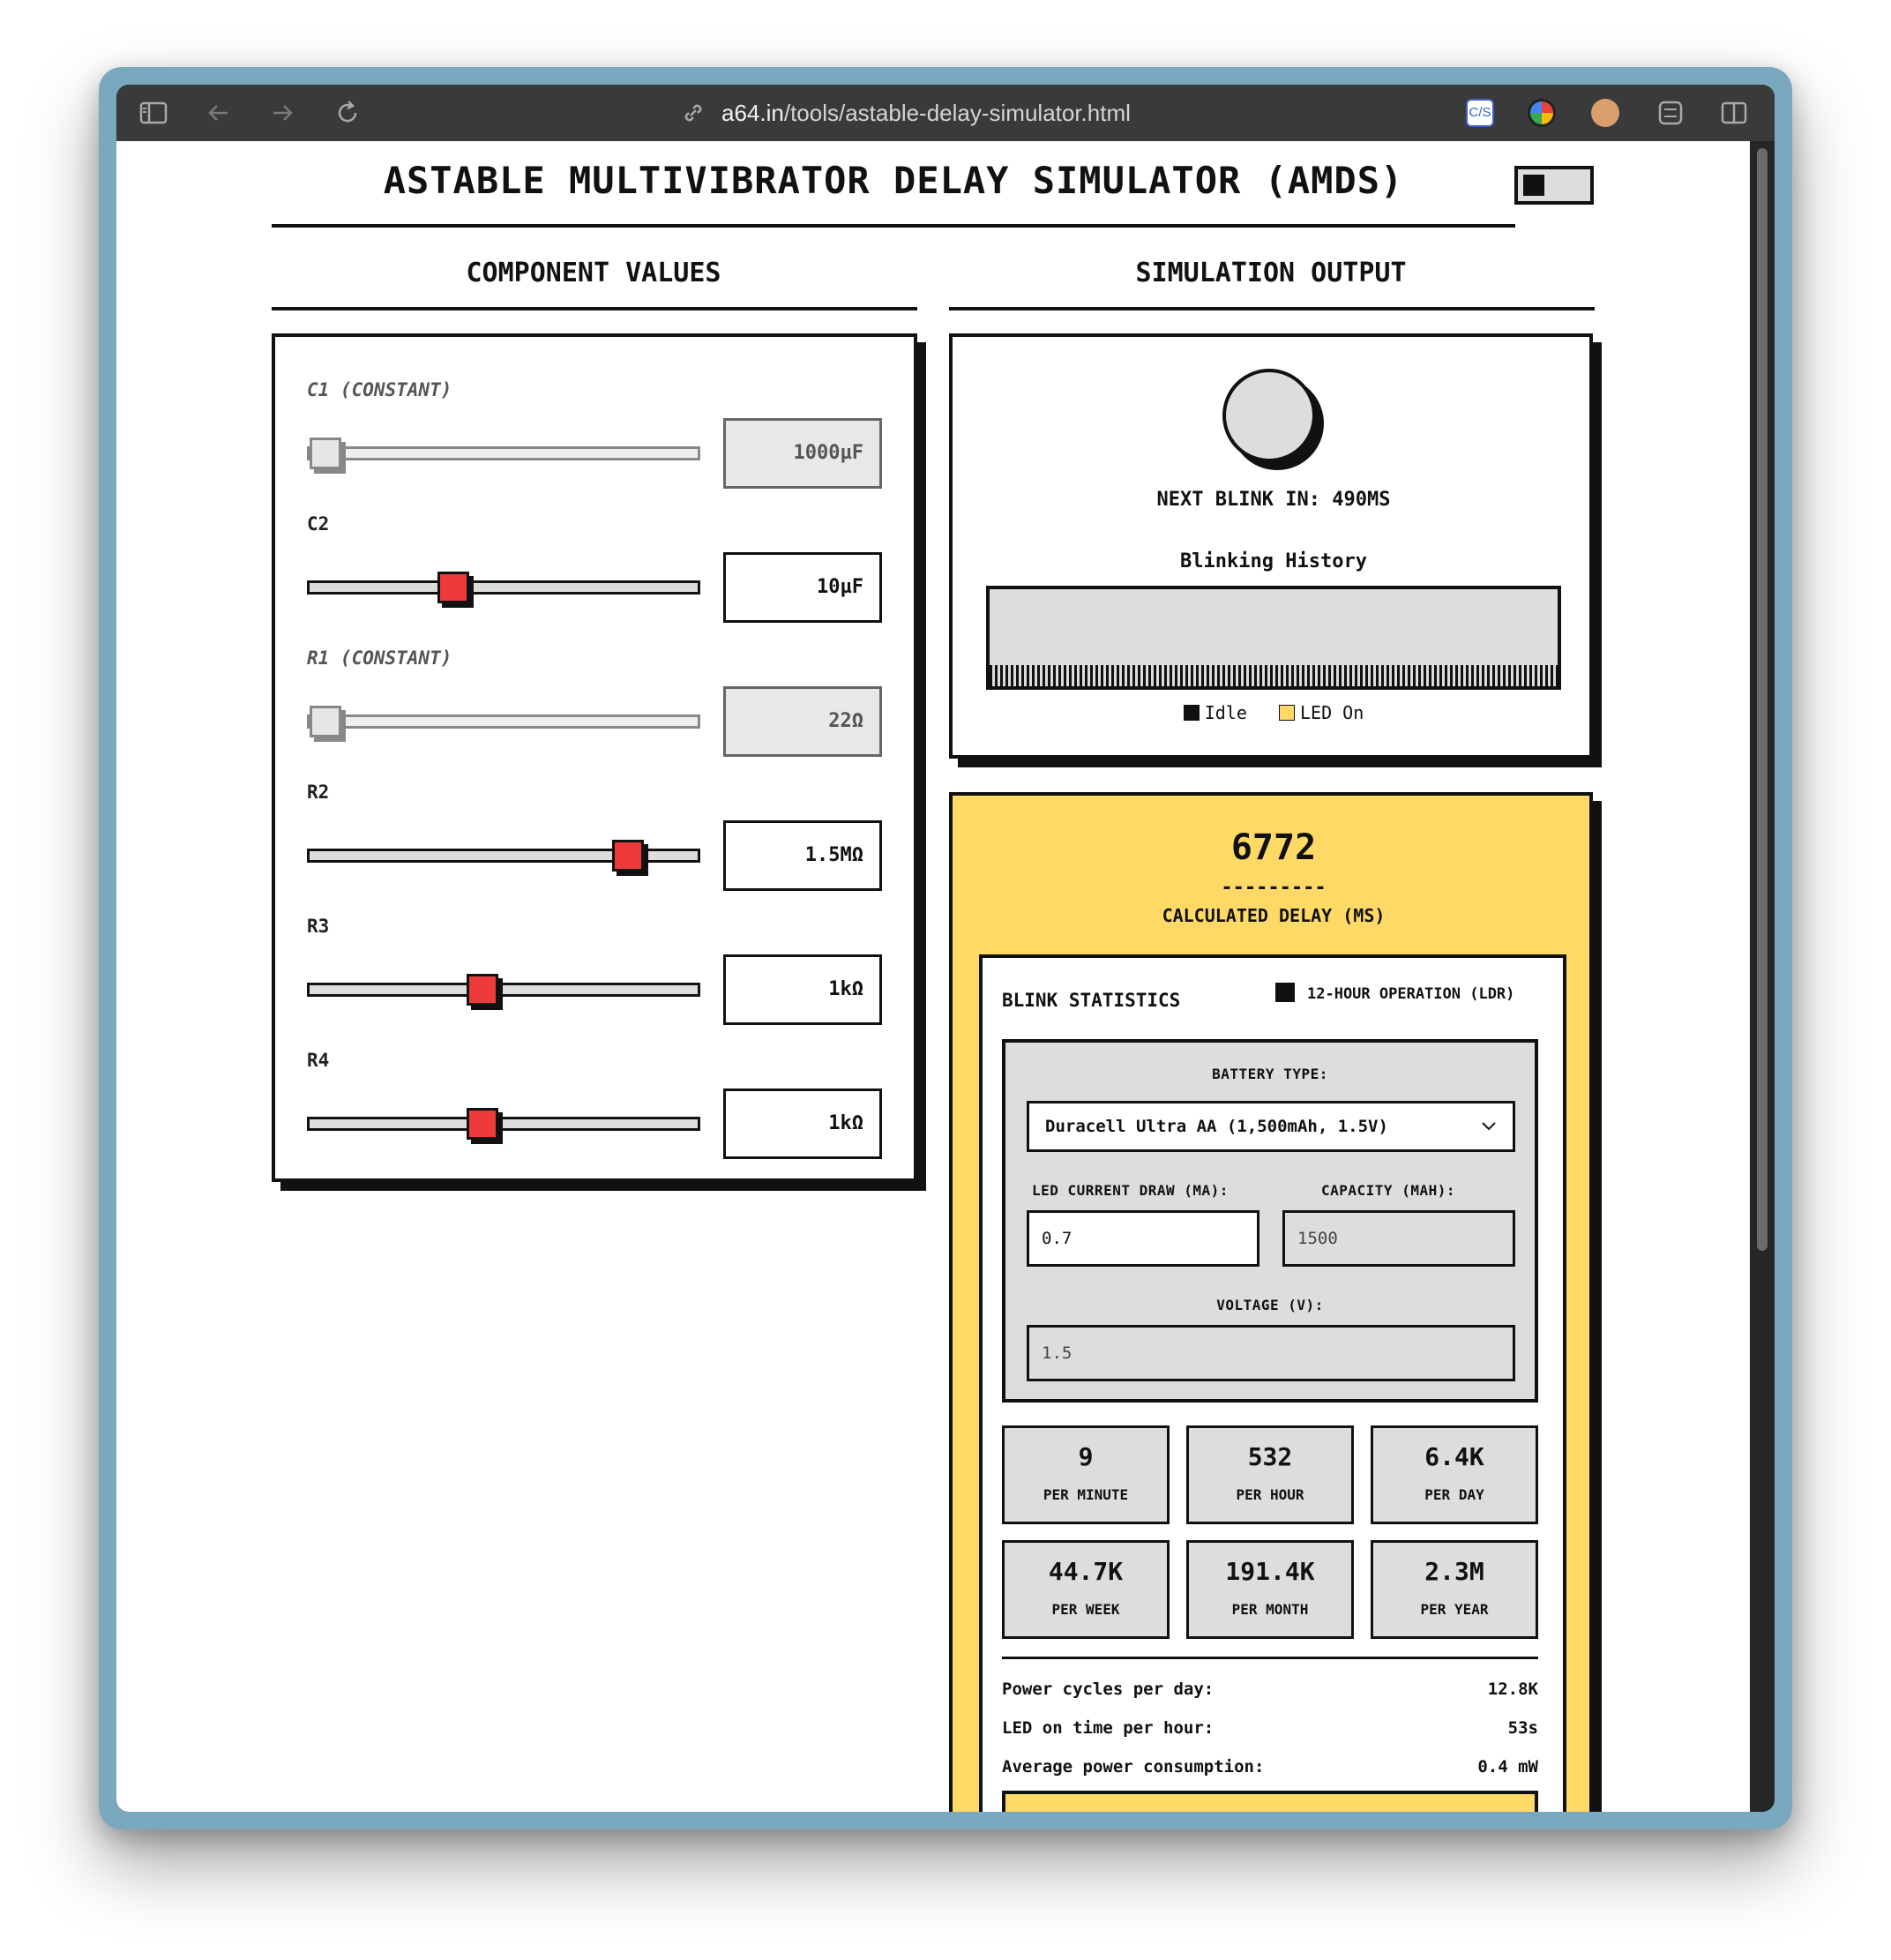 The image size is (1891, 1960). Describe the element at coordinates (1271, 273) in the screenshot. I see `simulation-output-heading: SIMULATION OUTPUT` at that location.